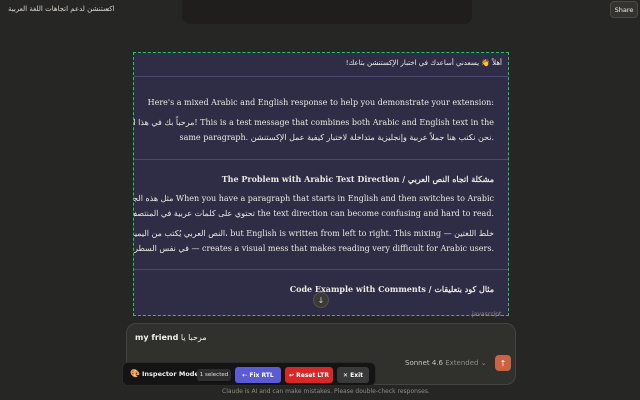  What do you see at coordinates (462, 363) in the screenshot?
I see `model-mode: Extended` at bounding box center [462, 363].